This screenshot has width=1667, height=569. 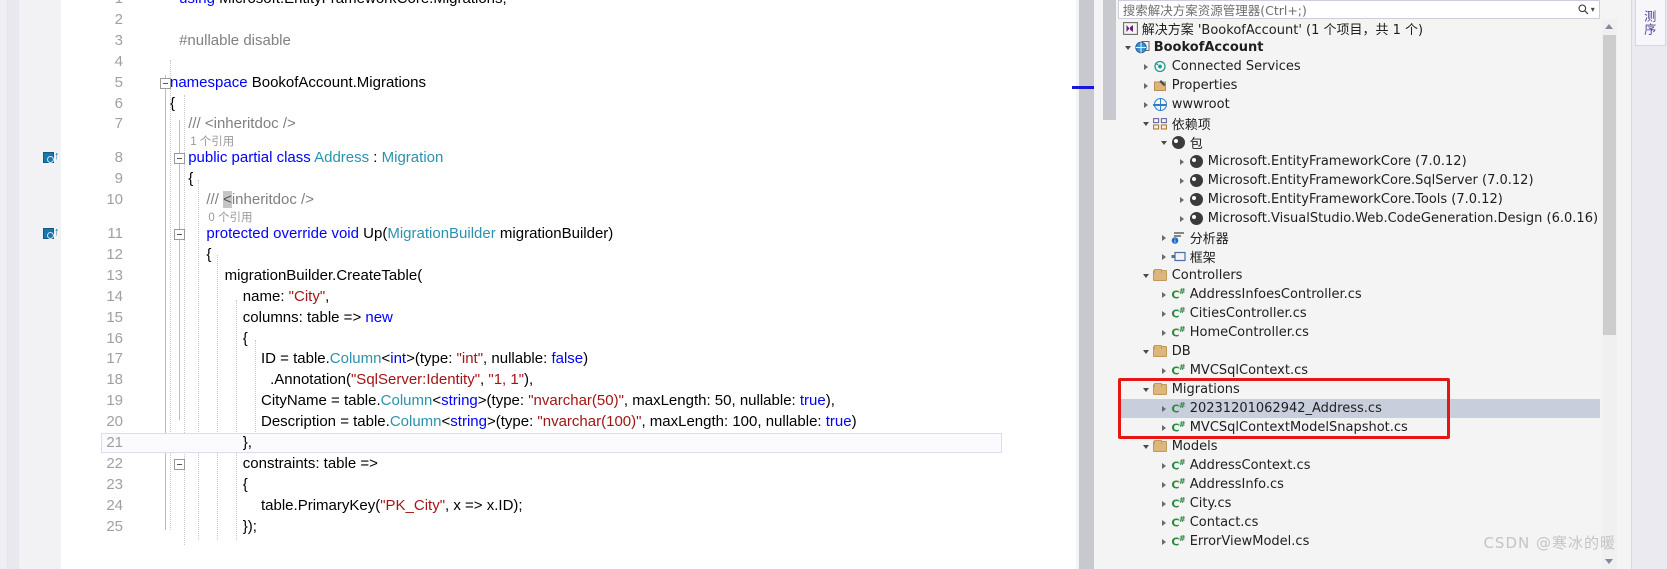 I want to click on code-line: 15 columns: table => new, so click(x=564, y=318).